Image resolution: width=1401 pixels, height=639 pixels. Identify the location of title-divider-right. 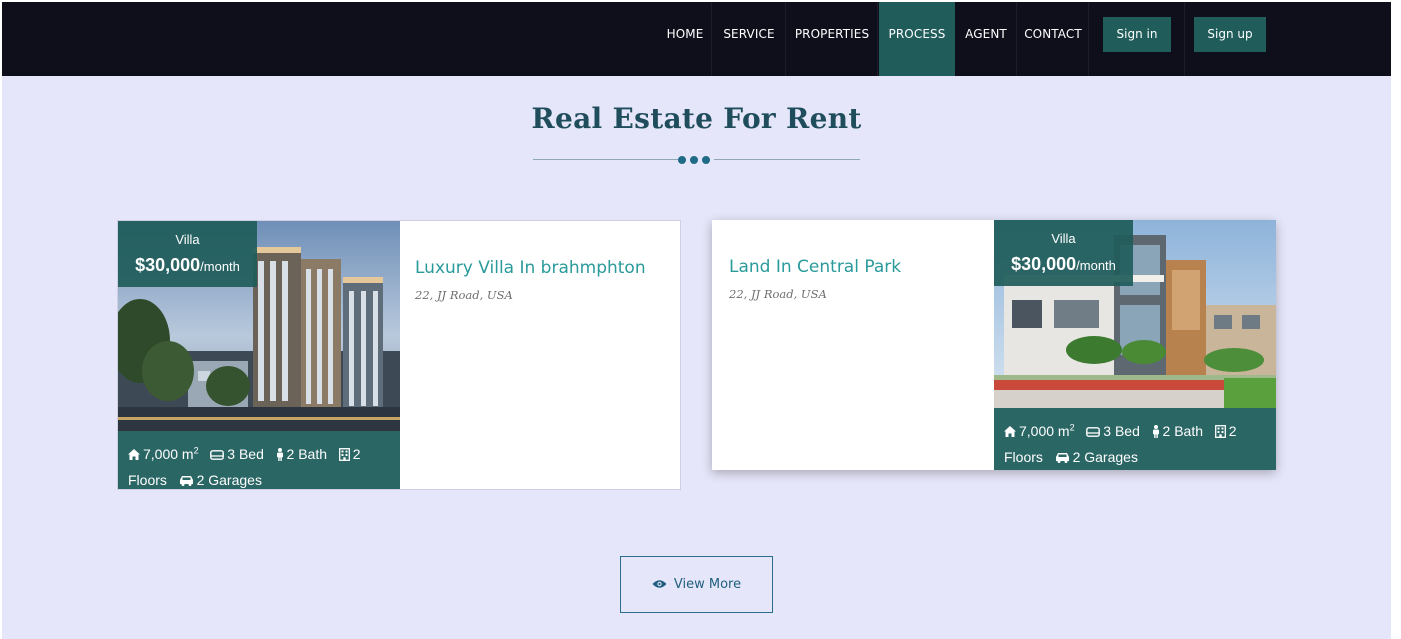
(787, 159).